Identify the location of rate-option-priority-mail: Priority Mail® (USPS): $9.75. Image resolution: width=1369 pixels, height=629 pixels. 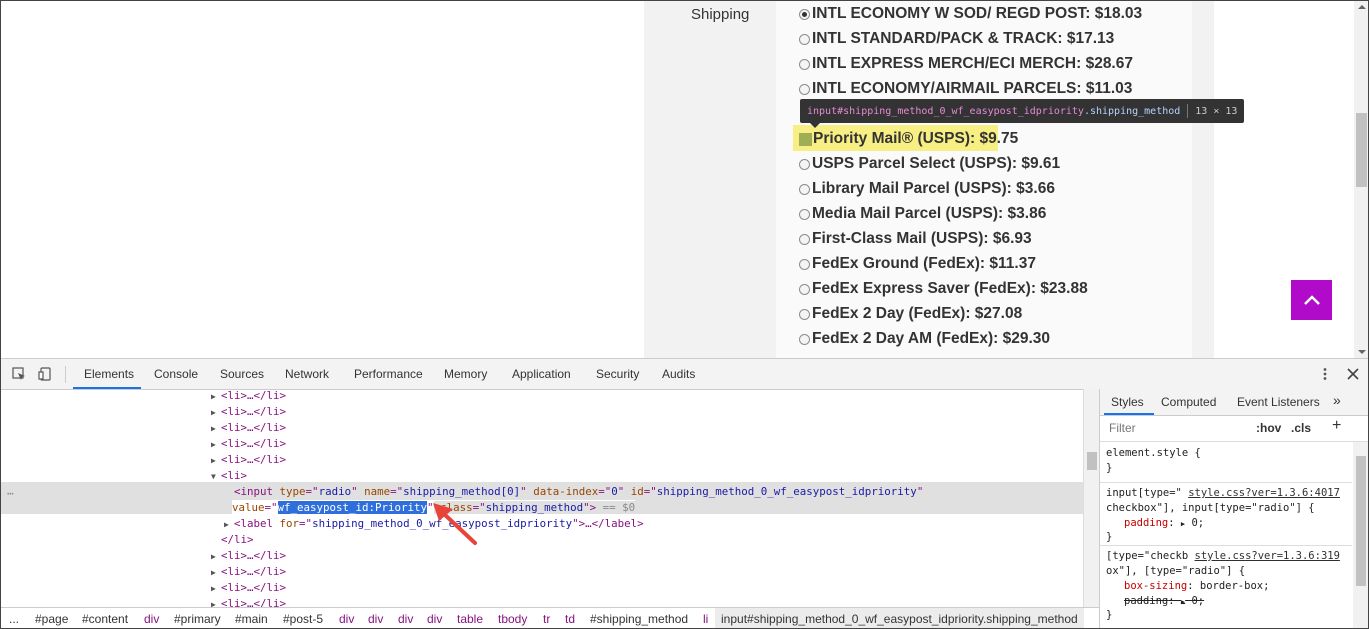
(908, 139).